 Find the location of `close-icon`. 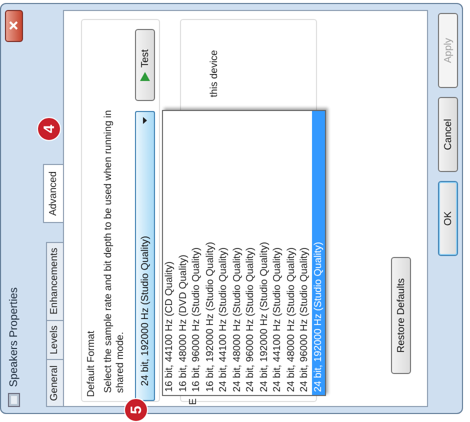

close-icon is located at coordinates (13, 26).